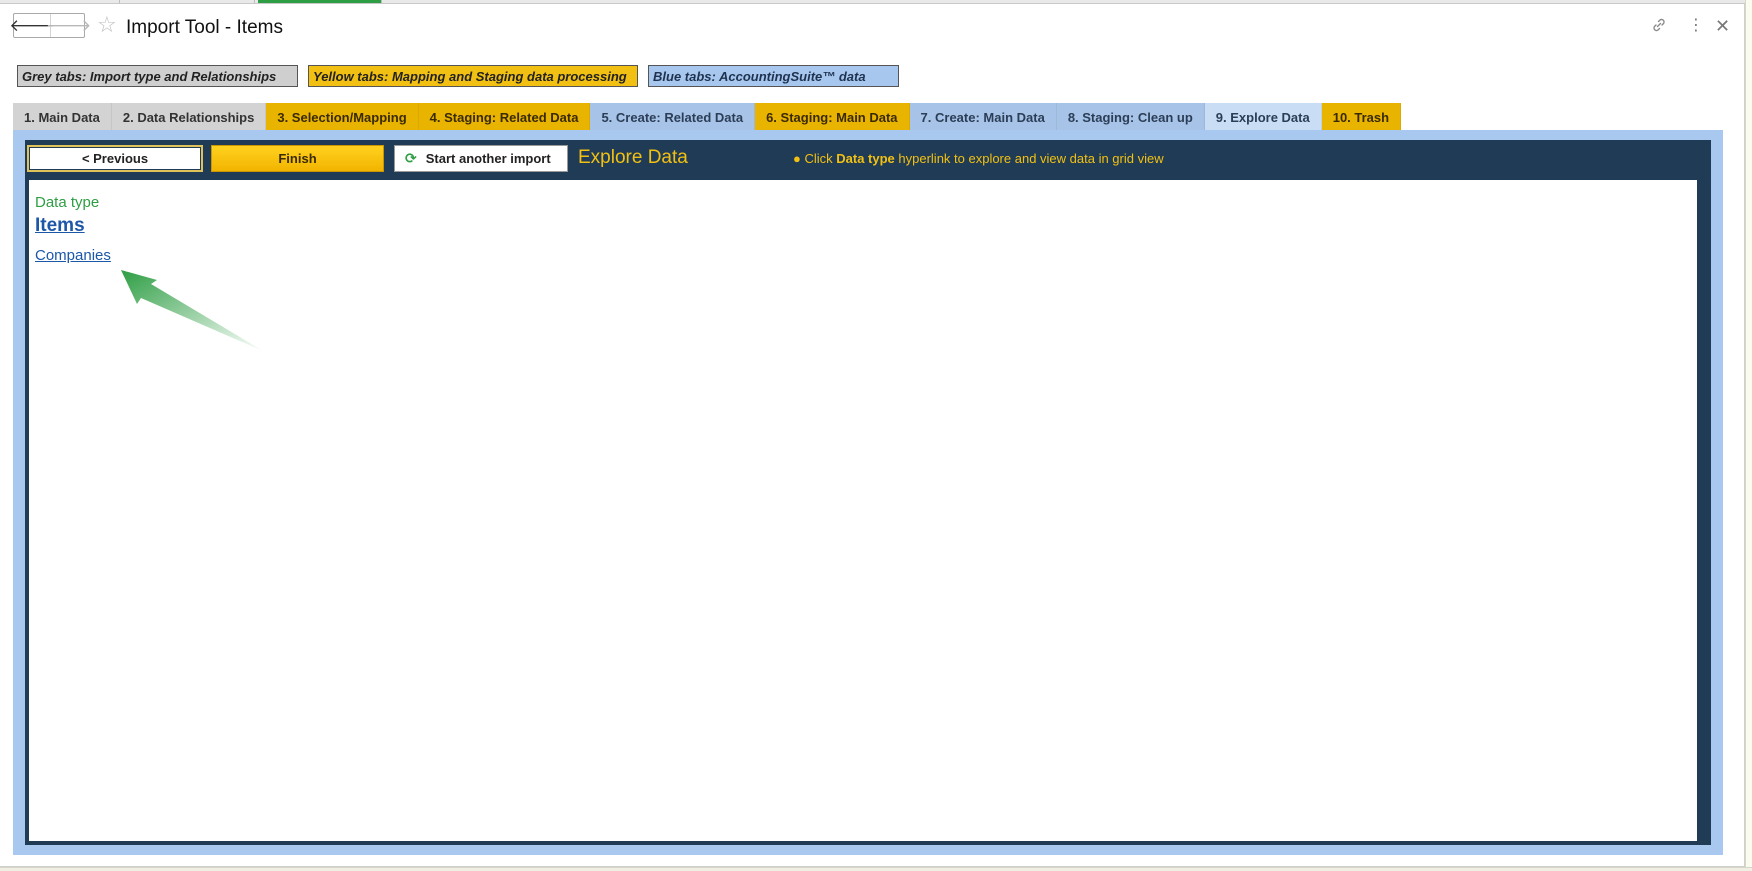 This screenshot has height=871, width=1752. What do you see at coordinates (488, 158) in the screenshot?
I see `start-another-import-label: Start another import` at bounding box center [488, 158].